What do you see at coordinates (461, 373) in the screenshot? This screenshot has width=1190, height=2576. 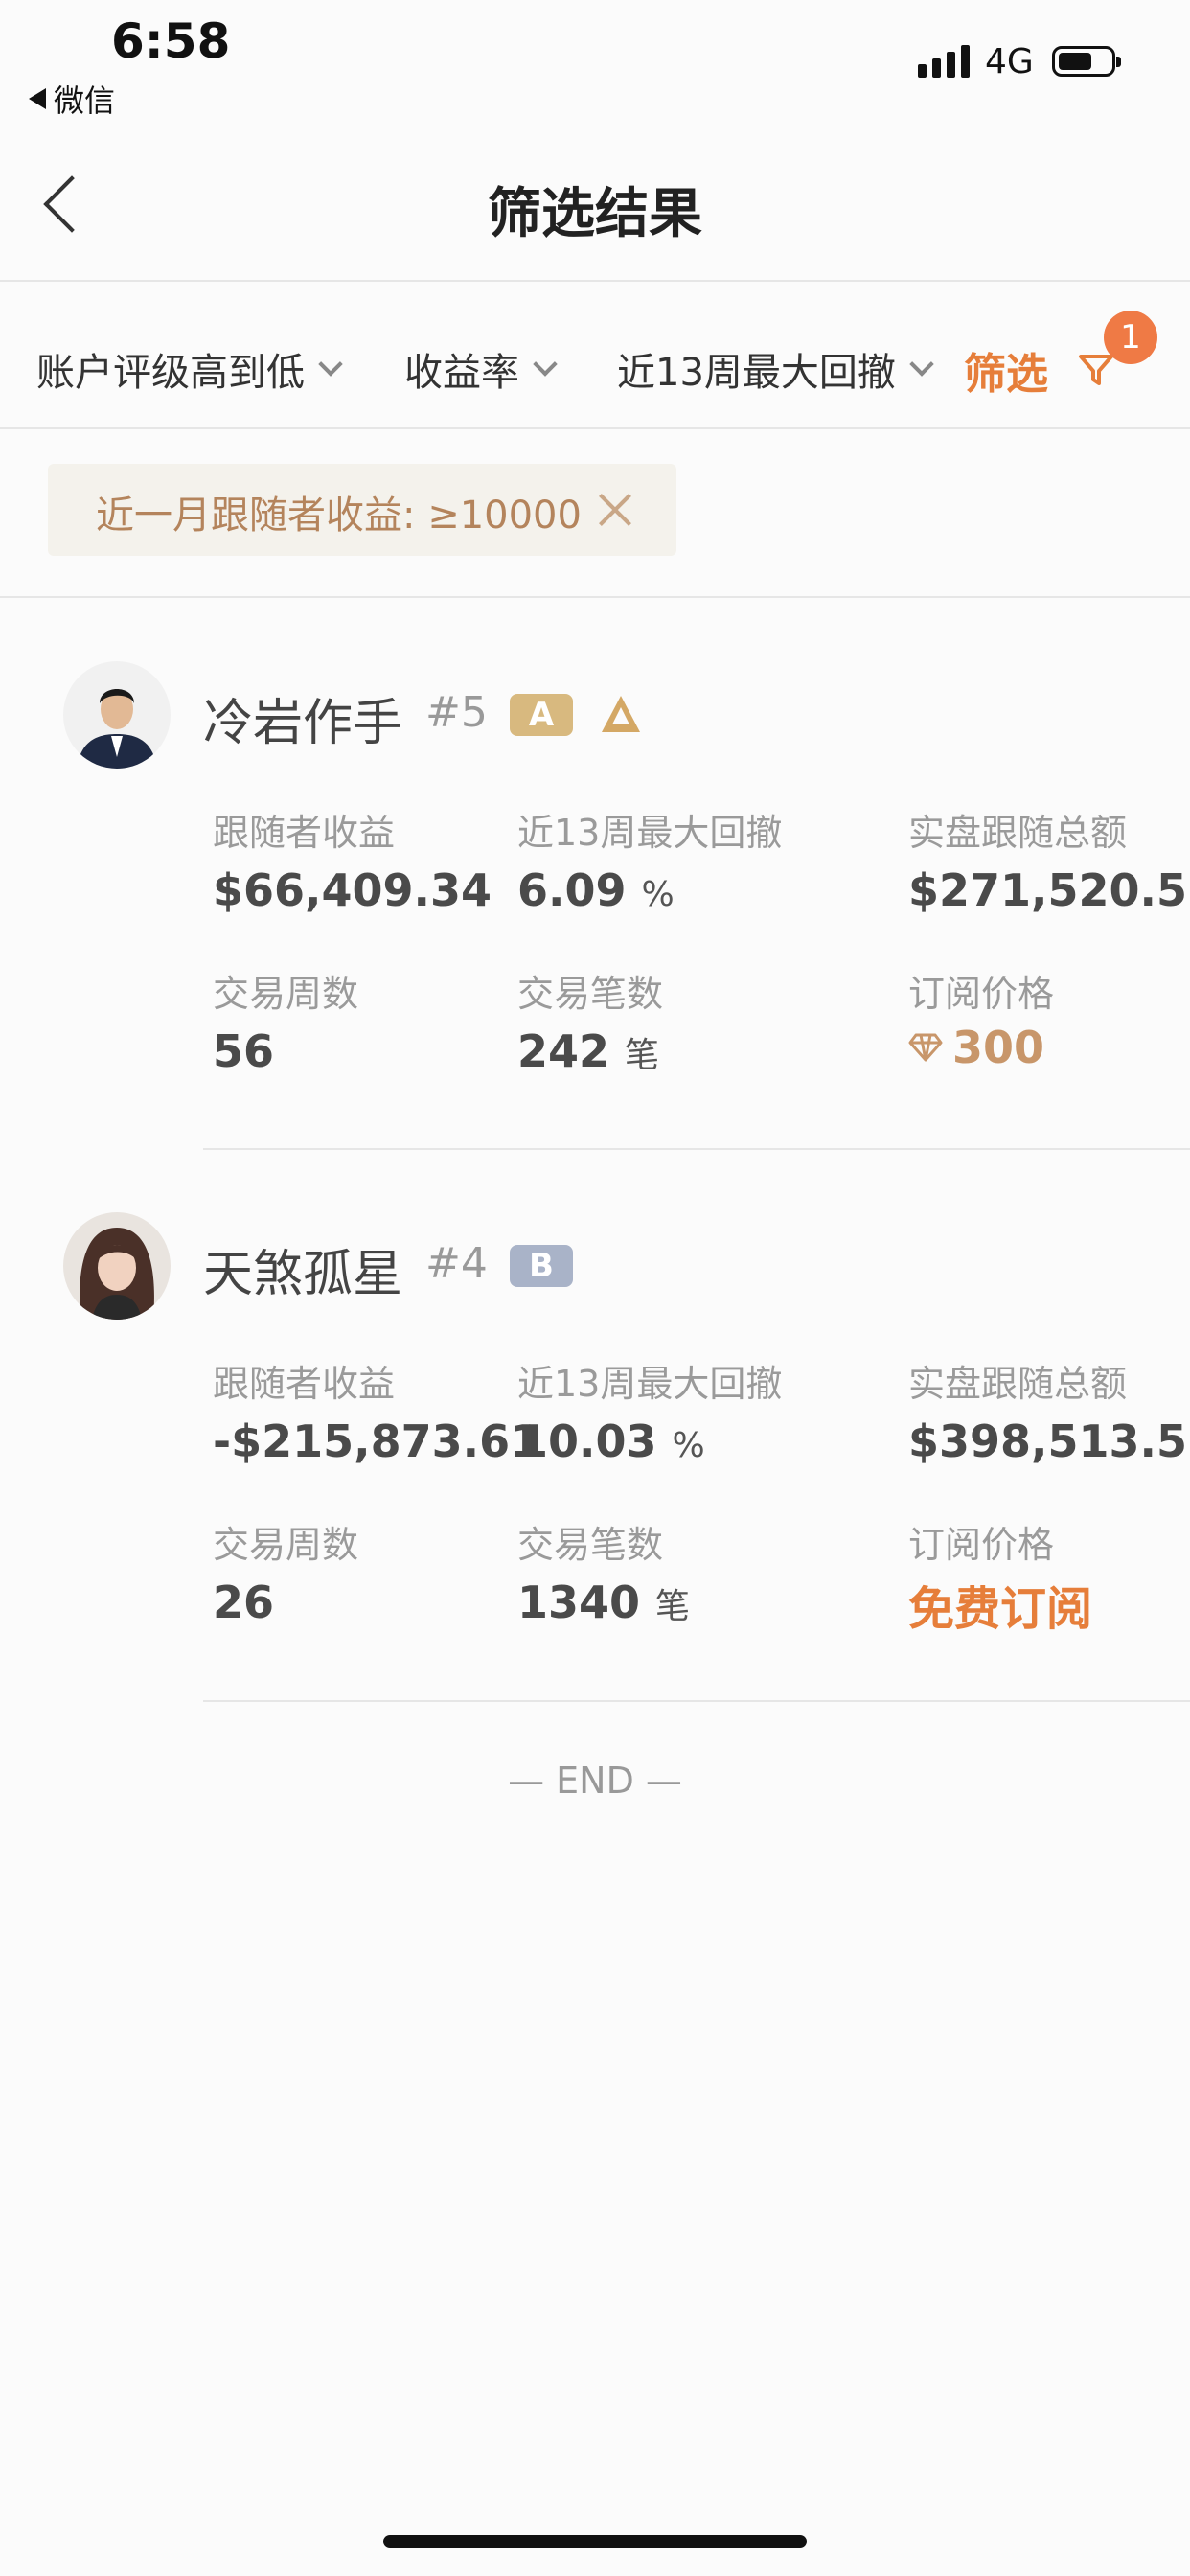 I see `sort-return-label: 收益率` at bounding box center [461, 373].